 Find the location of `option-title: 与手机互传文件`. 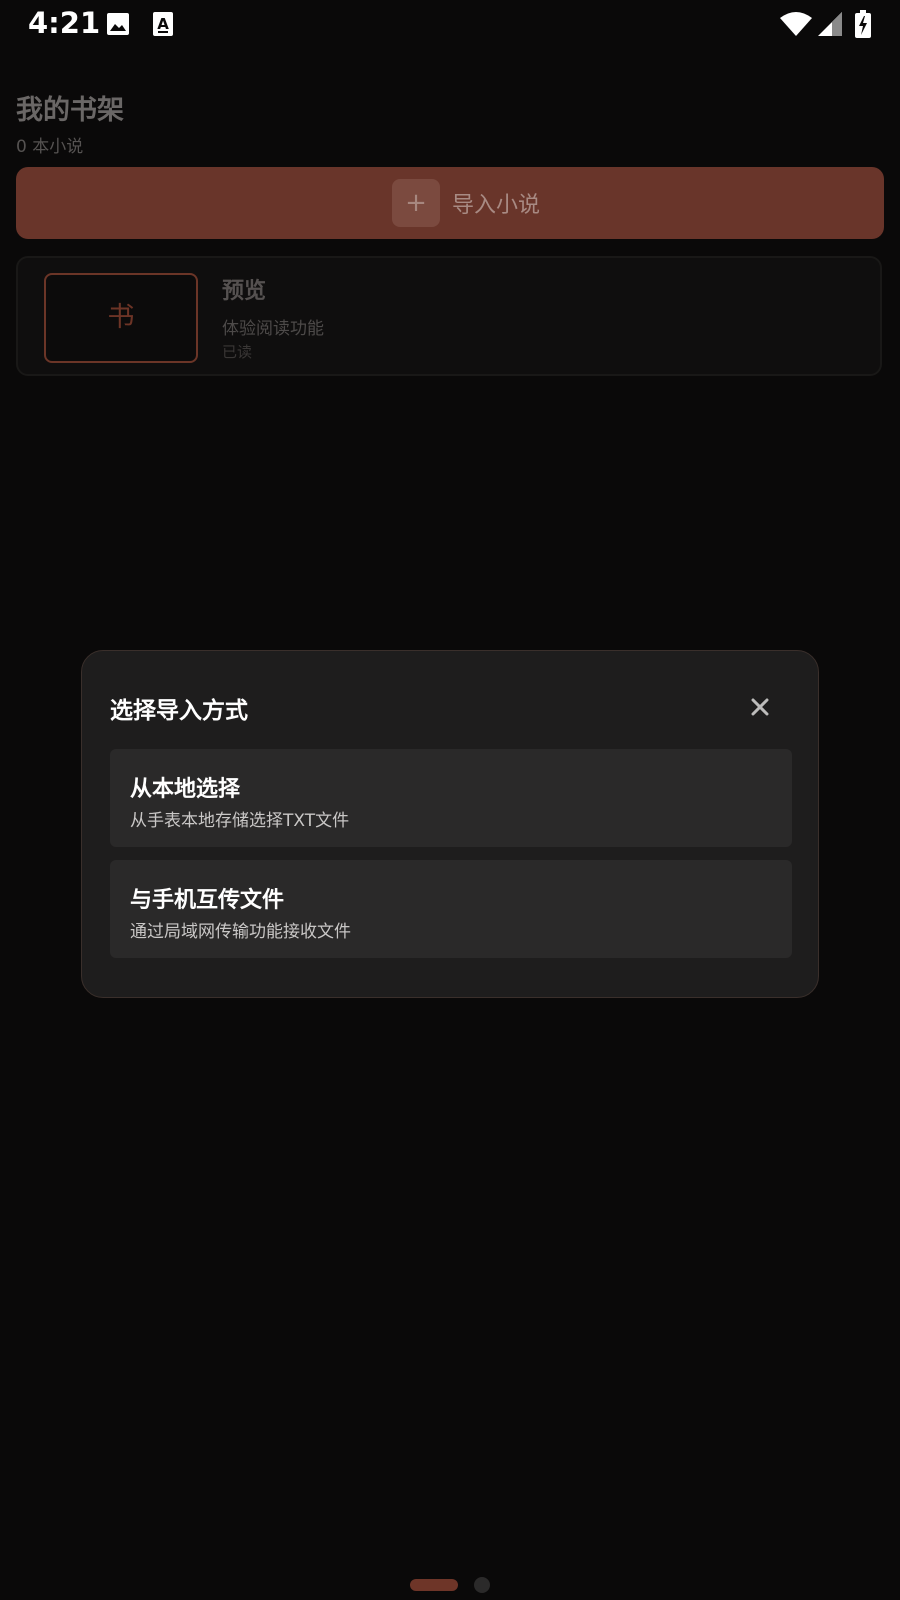

option-title: 与手机互传文件 is located at coordinates (207, 900).